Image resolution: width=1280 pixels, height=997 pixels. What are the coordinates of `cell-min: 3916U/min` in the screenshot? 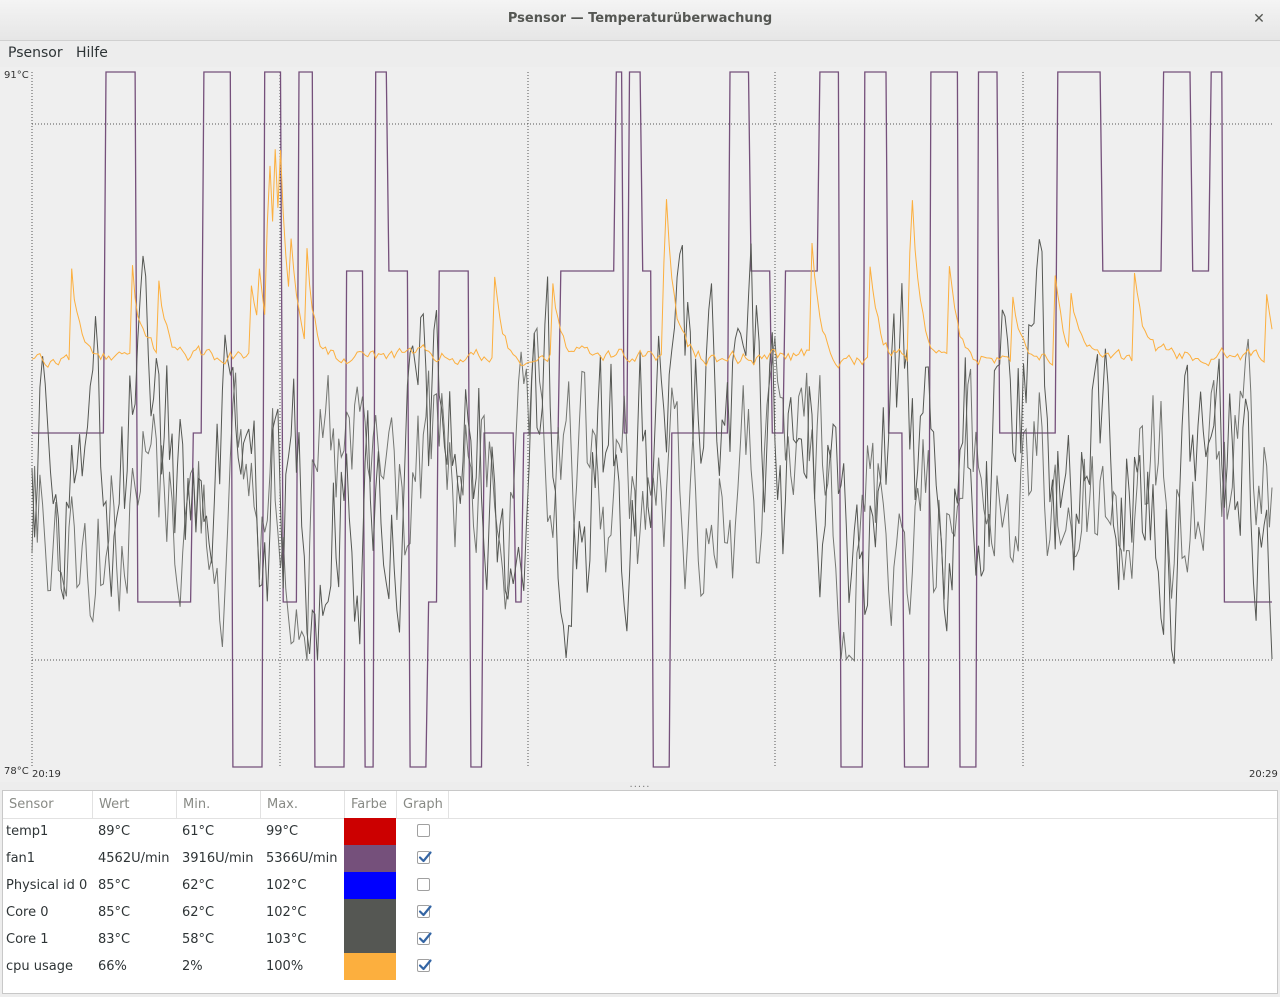 It's located at (218, 858).